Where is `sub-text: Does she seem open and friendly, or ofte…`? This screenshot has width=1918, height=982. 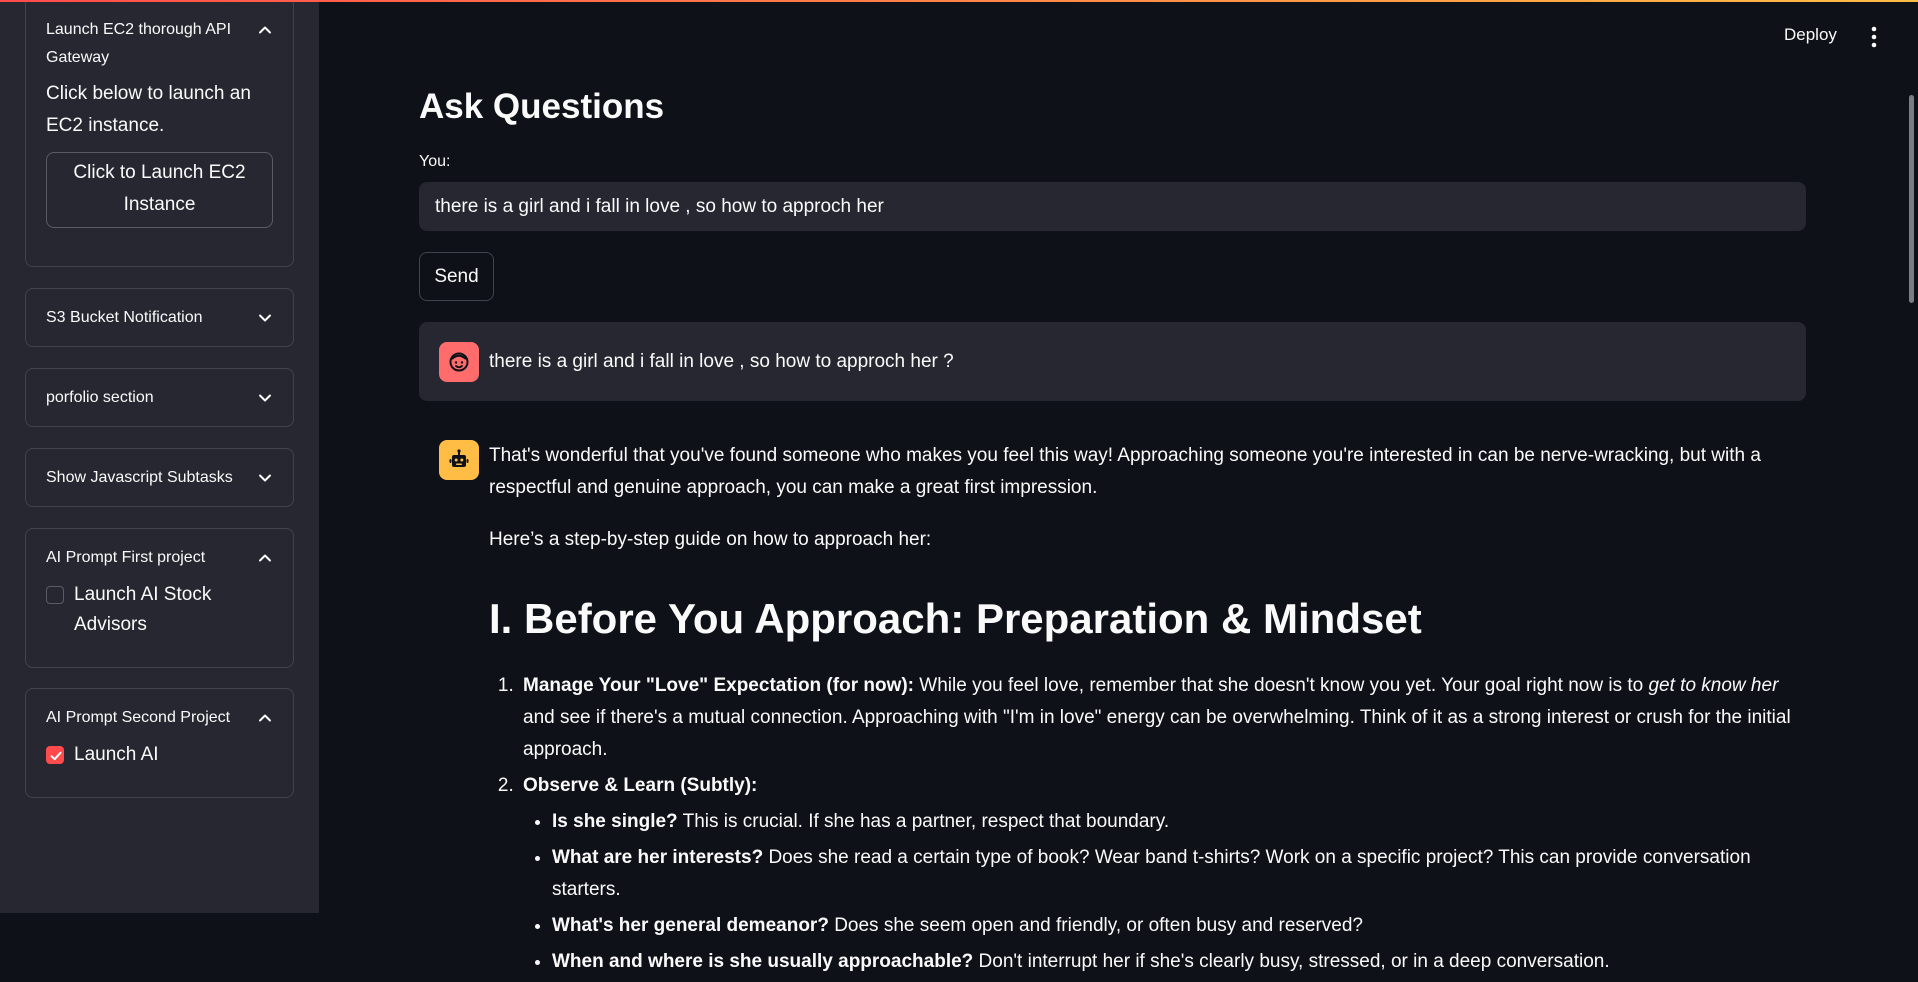 sub-text: Does she seem open and friendly, or ofte… is located at coordinates (1095, 925).